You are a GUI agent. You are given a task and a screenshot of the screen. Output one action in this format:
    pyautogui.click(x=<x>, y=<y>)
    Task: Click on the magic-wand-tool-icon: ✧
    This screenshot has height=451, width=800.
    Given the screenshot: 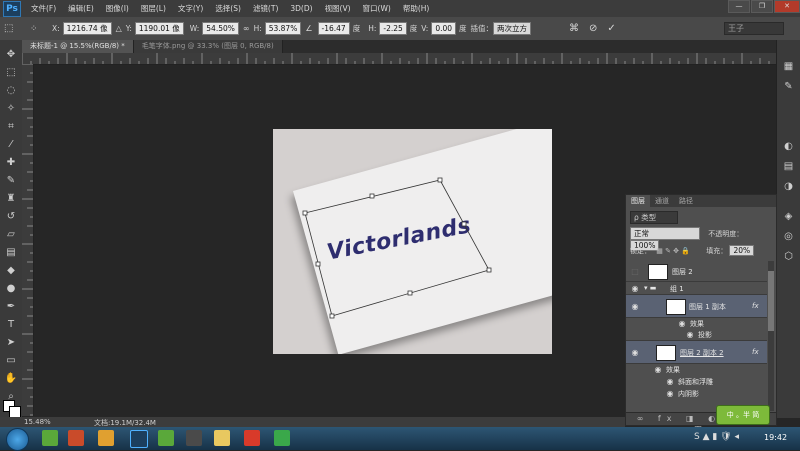 What is the action you would take?
    pyautogui.click(x=11, y=109)
    